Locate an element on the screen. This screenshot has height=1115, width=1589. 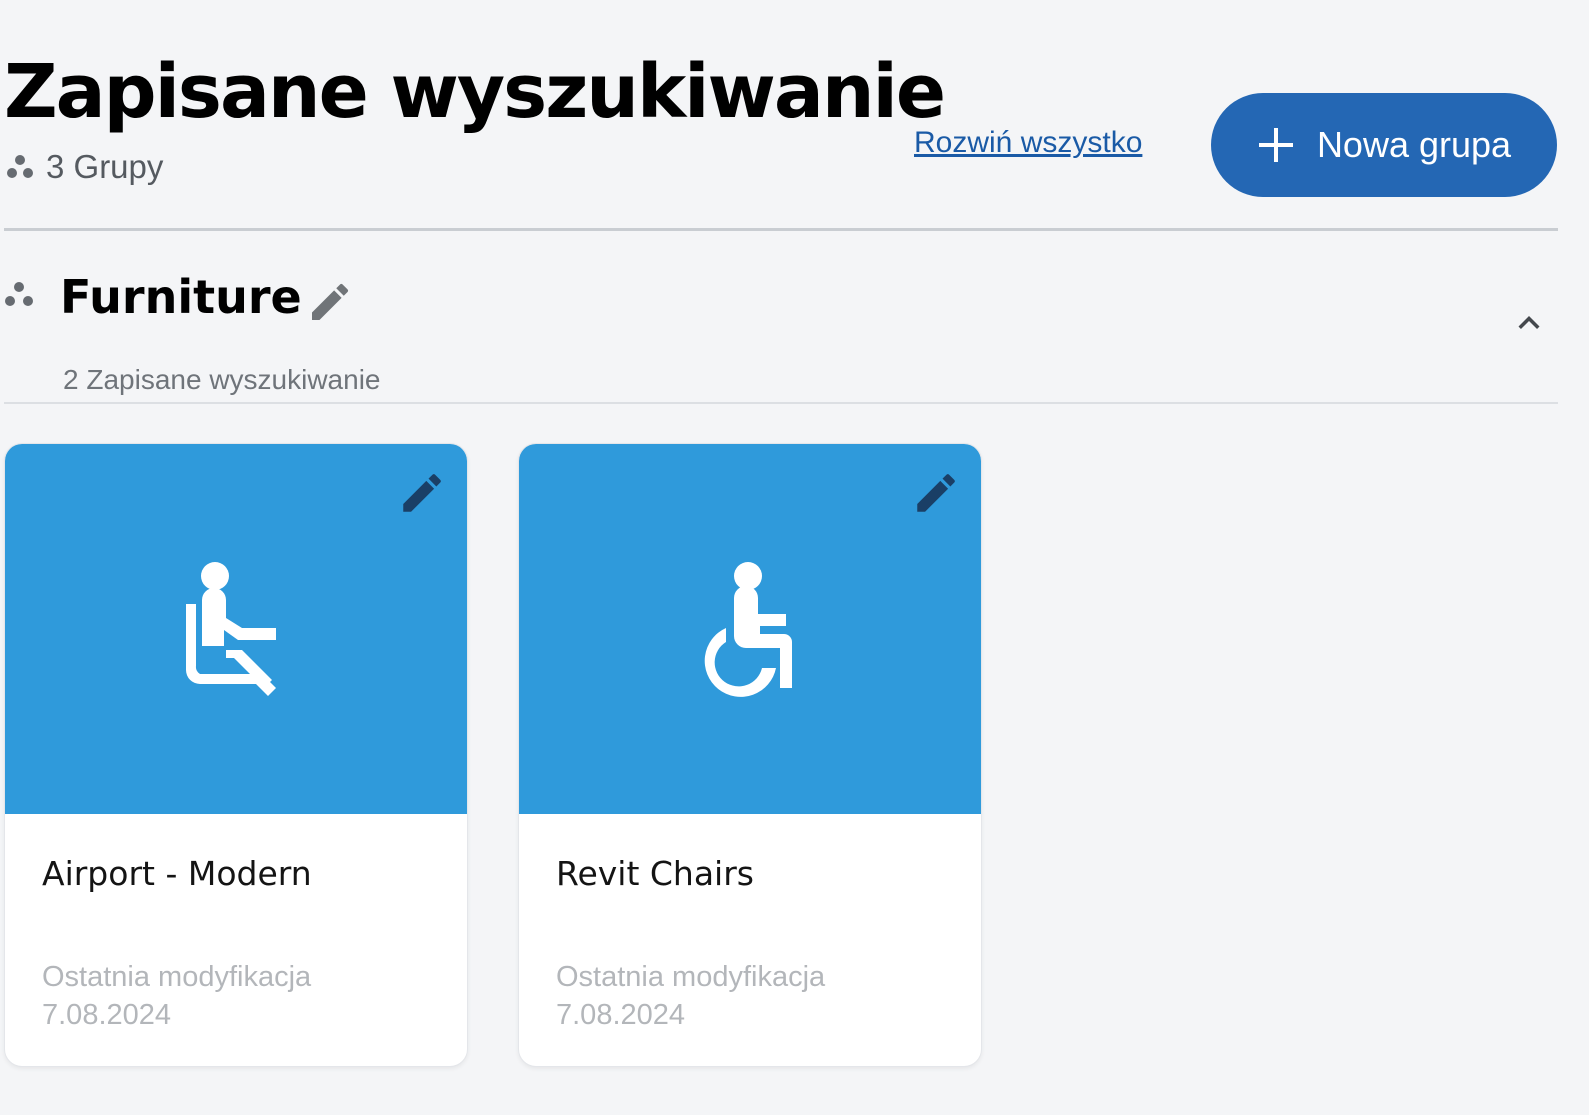
groups-icon is located at coordinates (20, 166).